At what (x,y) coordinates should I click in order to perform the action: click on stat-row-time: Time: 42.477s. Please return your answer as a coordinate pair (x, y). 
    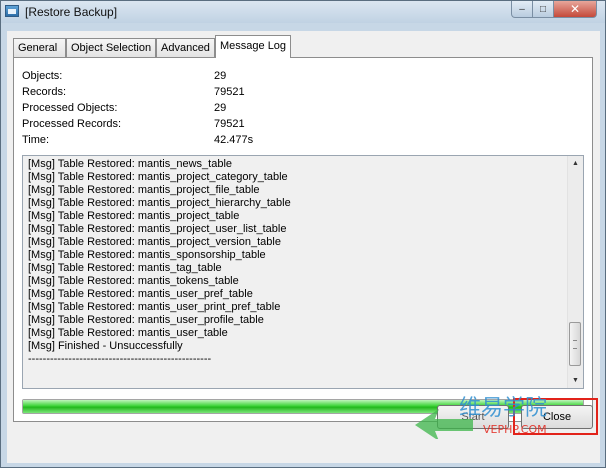
    Looking at the image, I should click on (222, 142).